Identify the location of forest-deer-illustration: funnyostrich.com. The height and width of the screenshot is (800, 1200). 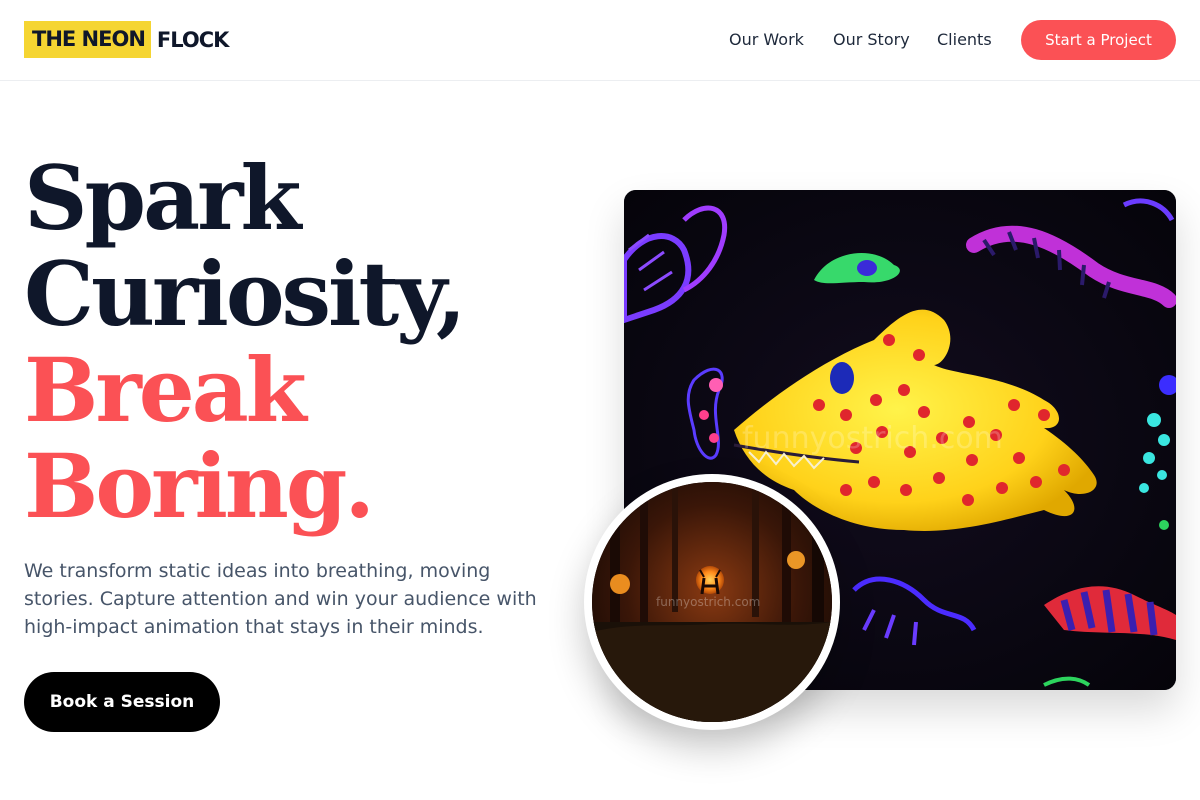
(712, 602).